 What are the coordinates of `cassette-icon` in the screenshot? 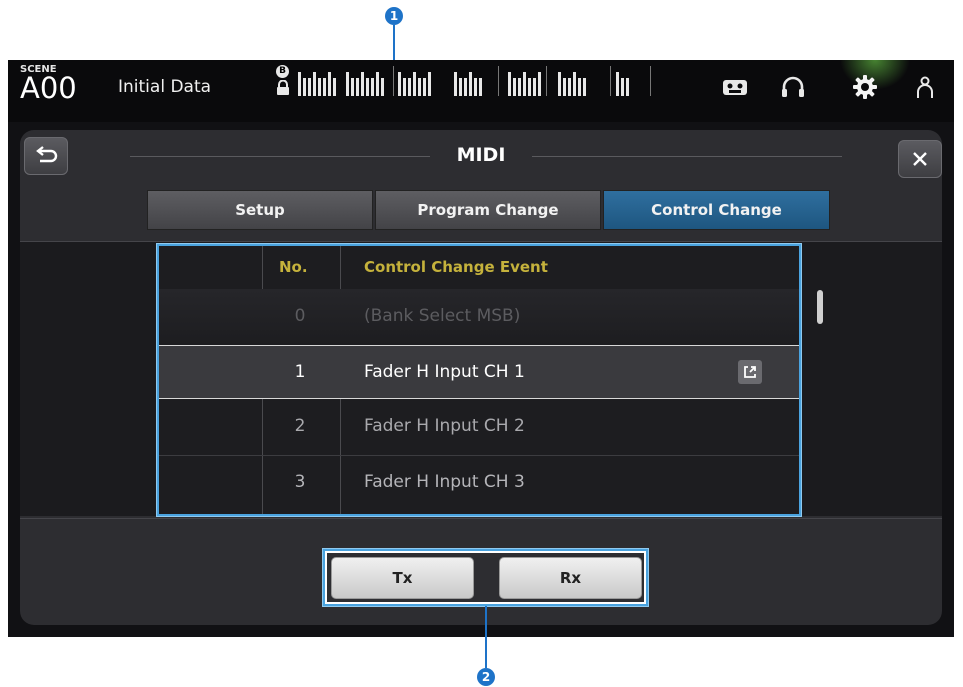 It's located at (735, 87).